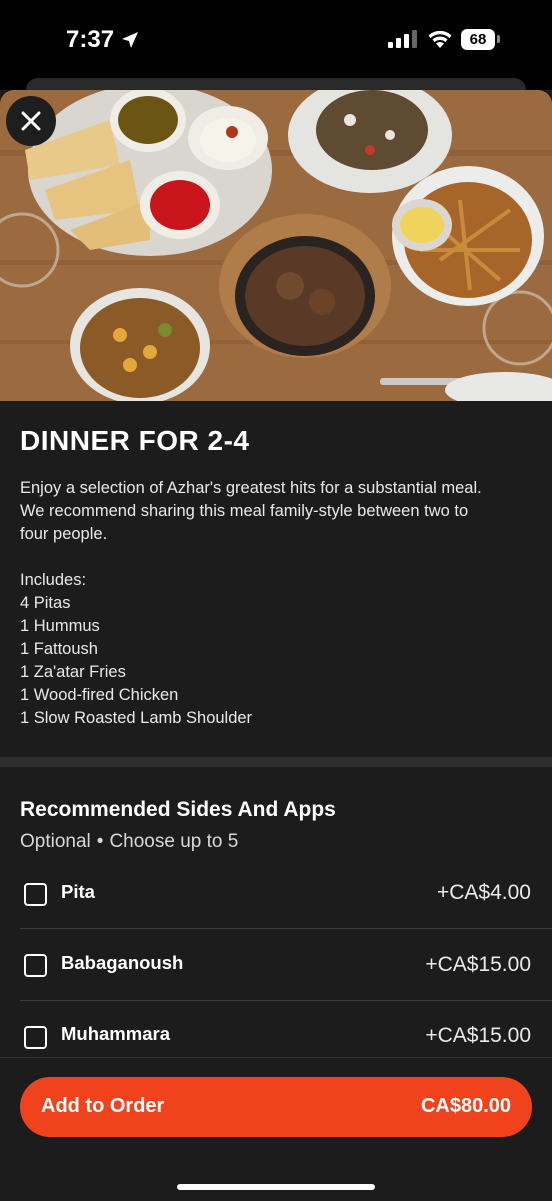 The width and height of the screenshot is (552, 1201). What do you see at coordinates (35, 894) in the screenshot?
I see `pita-checkbox` at bounding box center [35, 894].